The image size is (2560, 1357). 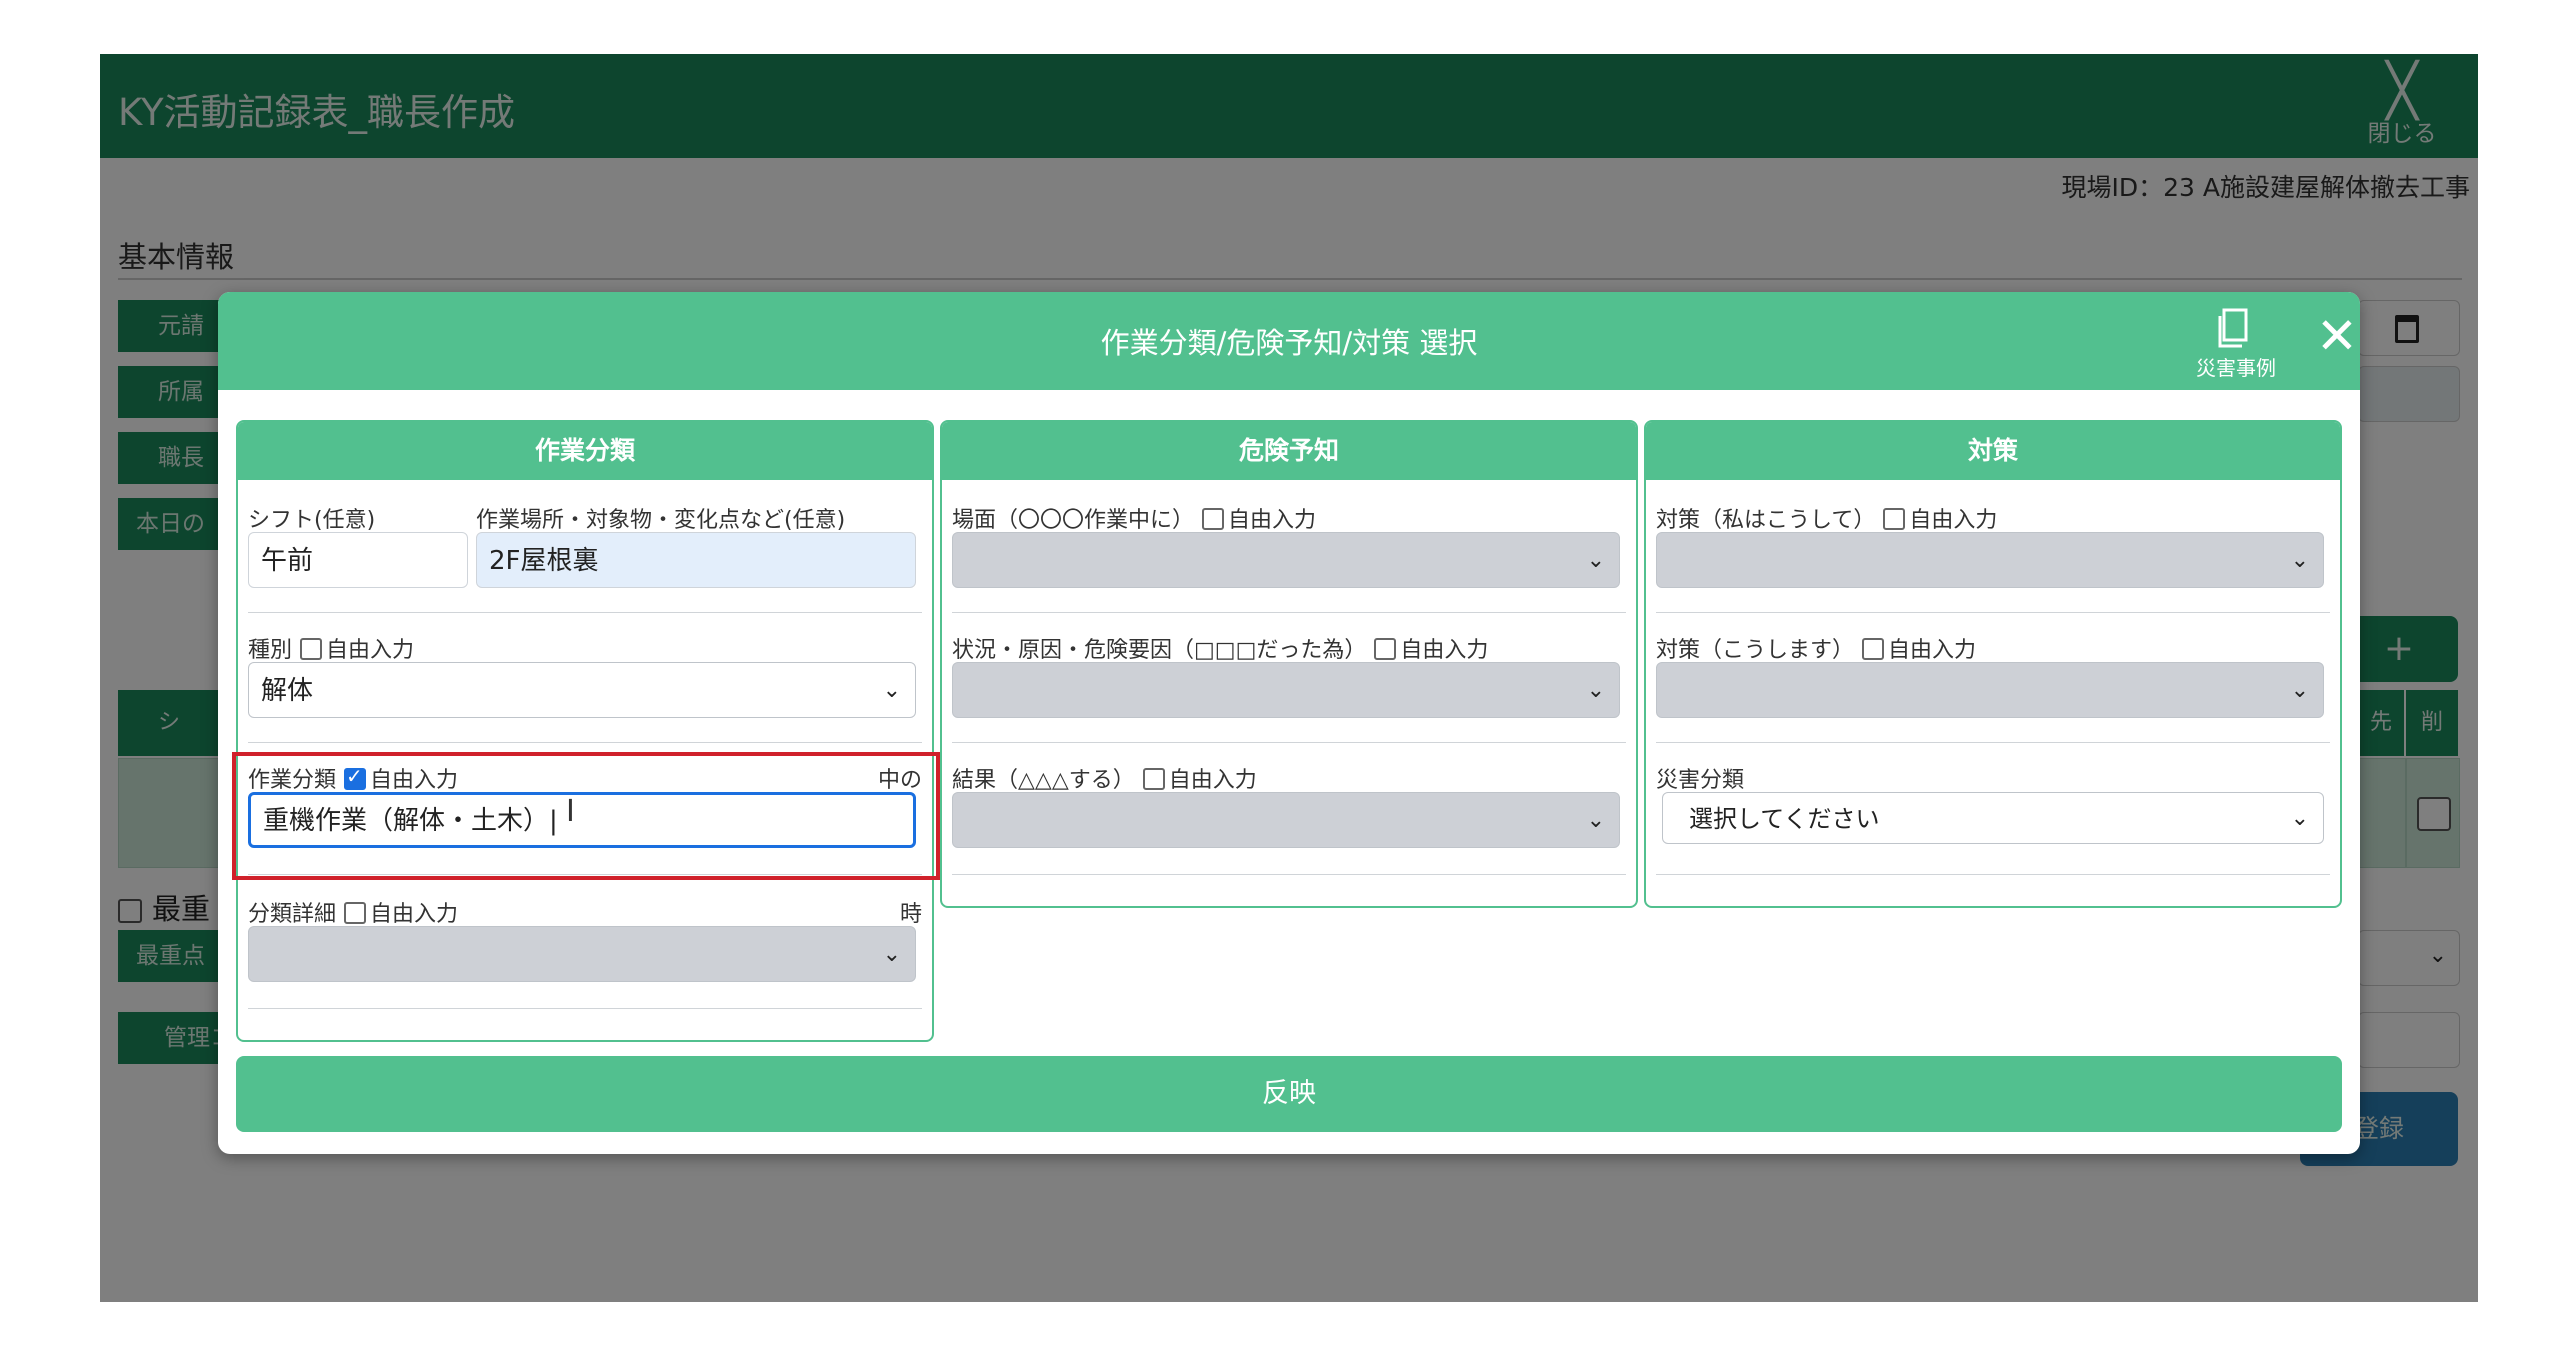 I want to click on work-panel-header: 作業分類, so click(x=585, y=451).